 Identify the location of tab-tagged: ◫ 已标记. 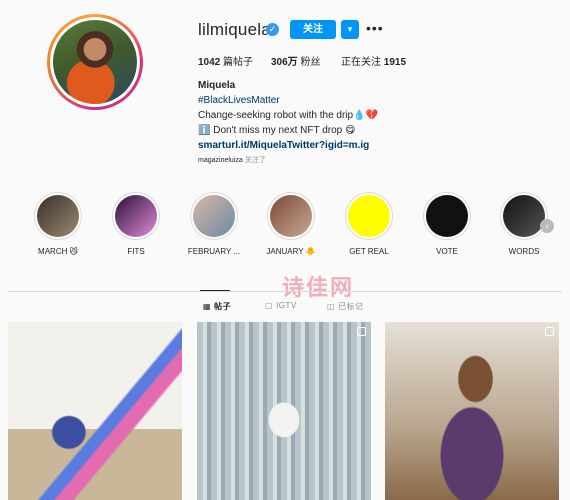
(345, 306).